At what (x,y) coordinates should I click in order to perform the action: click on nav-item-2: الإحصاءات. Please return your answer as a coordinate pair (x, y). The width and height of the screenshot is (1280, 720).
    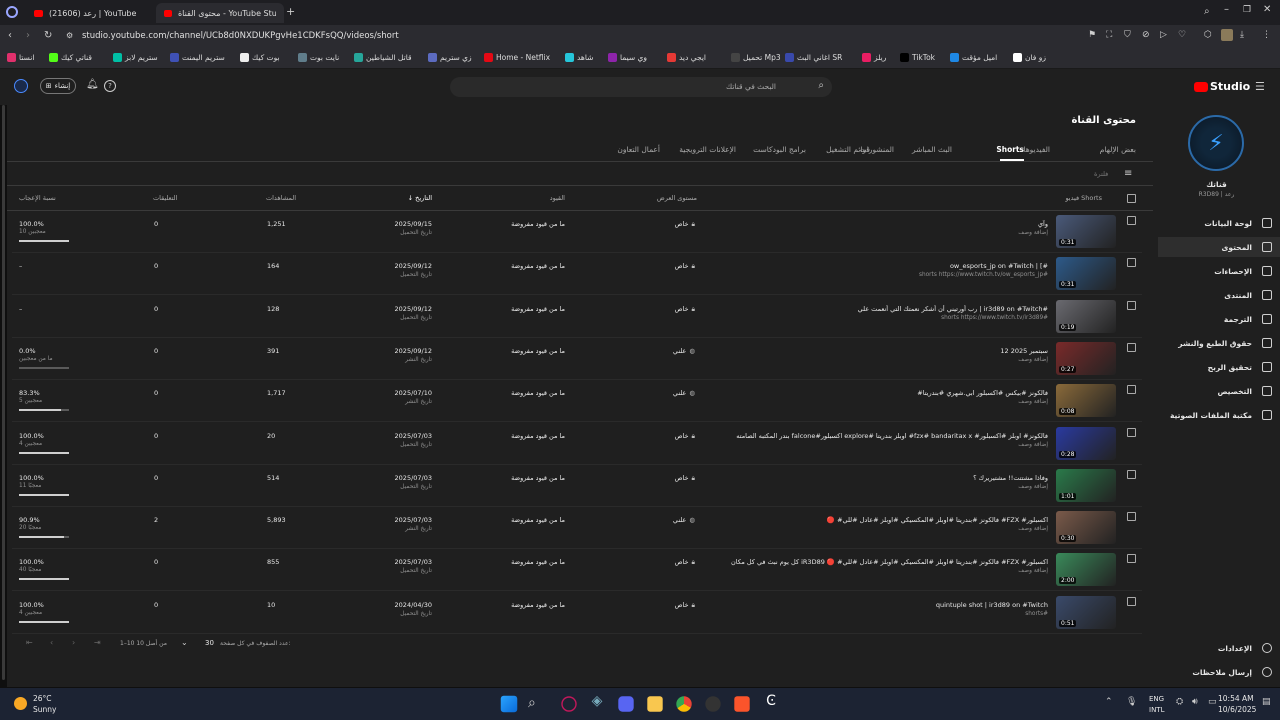
    Looking at the image, I should click on (1243, 271).